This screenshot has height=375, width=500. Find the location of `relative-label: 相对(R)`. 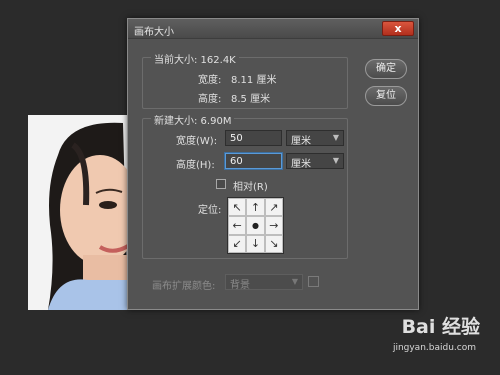

relative-label: 相对(R) is located at coordinates (250, 185).